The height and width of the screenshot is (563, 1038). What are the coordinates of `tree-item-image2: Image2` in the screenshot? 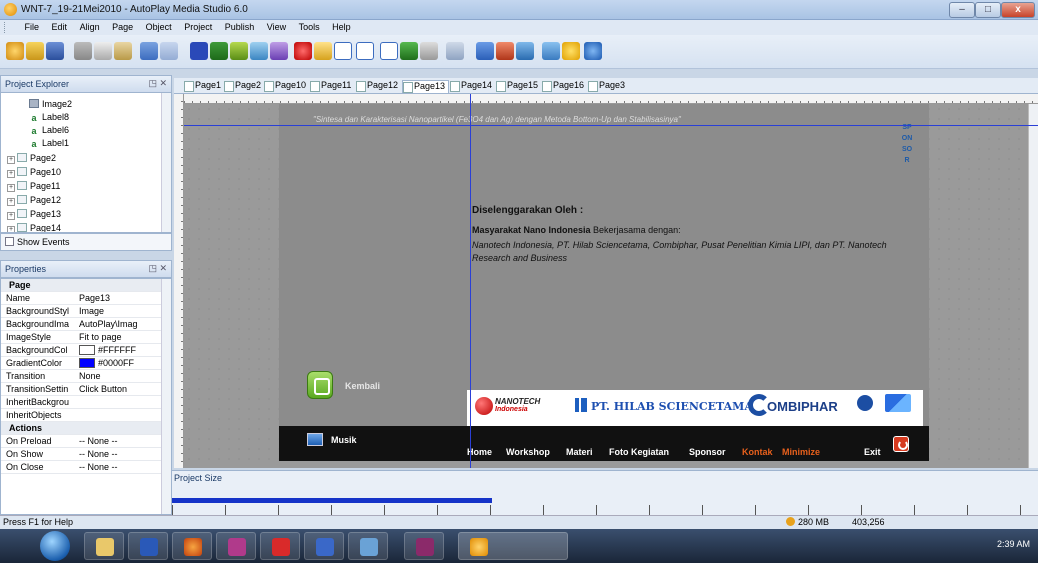 It's located at (50, 104).